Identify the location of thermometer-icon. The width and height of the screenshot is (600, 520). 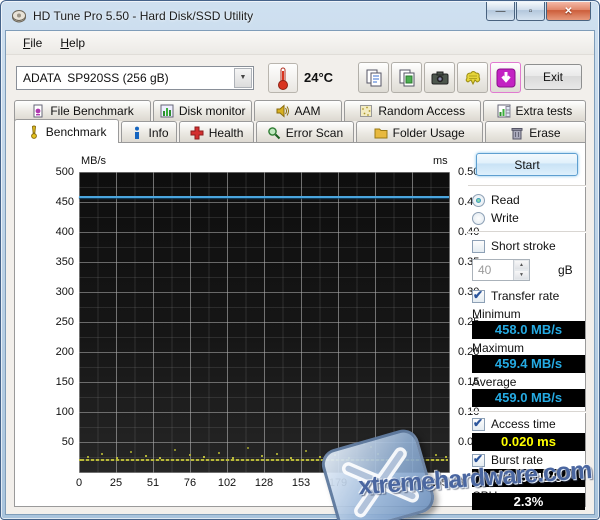
(283, 78).